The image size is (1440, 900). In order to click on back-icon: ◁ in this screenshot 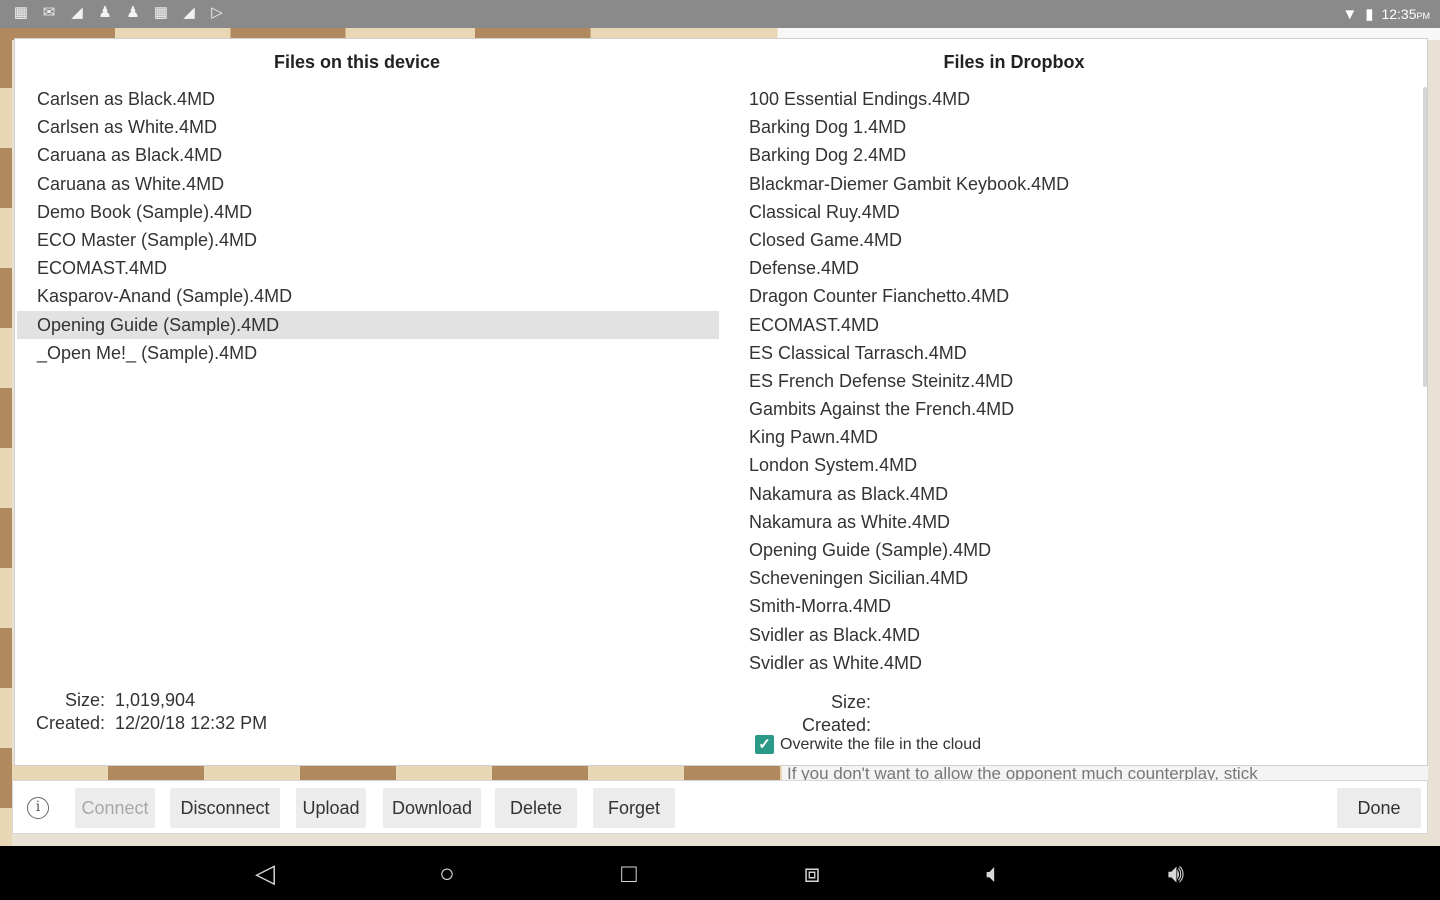, I will do `click(265, 873)`.